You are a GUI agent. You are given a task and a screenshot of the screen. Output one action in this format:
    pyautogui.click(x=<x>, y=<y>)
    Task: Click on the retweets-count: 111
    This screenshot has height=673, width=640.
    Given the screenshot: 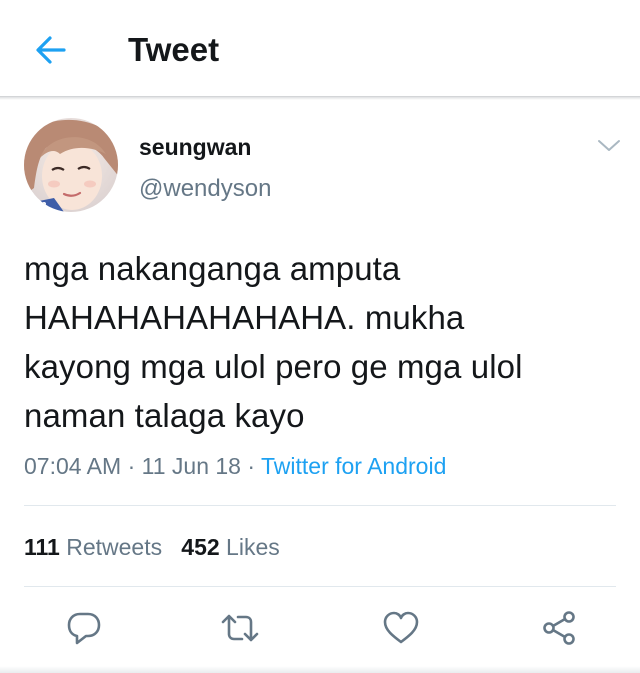 What is the action you would take?
    pyautogui.click(x=42, y=547)
    